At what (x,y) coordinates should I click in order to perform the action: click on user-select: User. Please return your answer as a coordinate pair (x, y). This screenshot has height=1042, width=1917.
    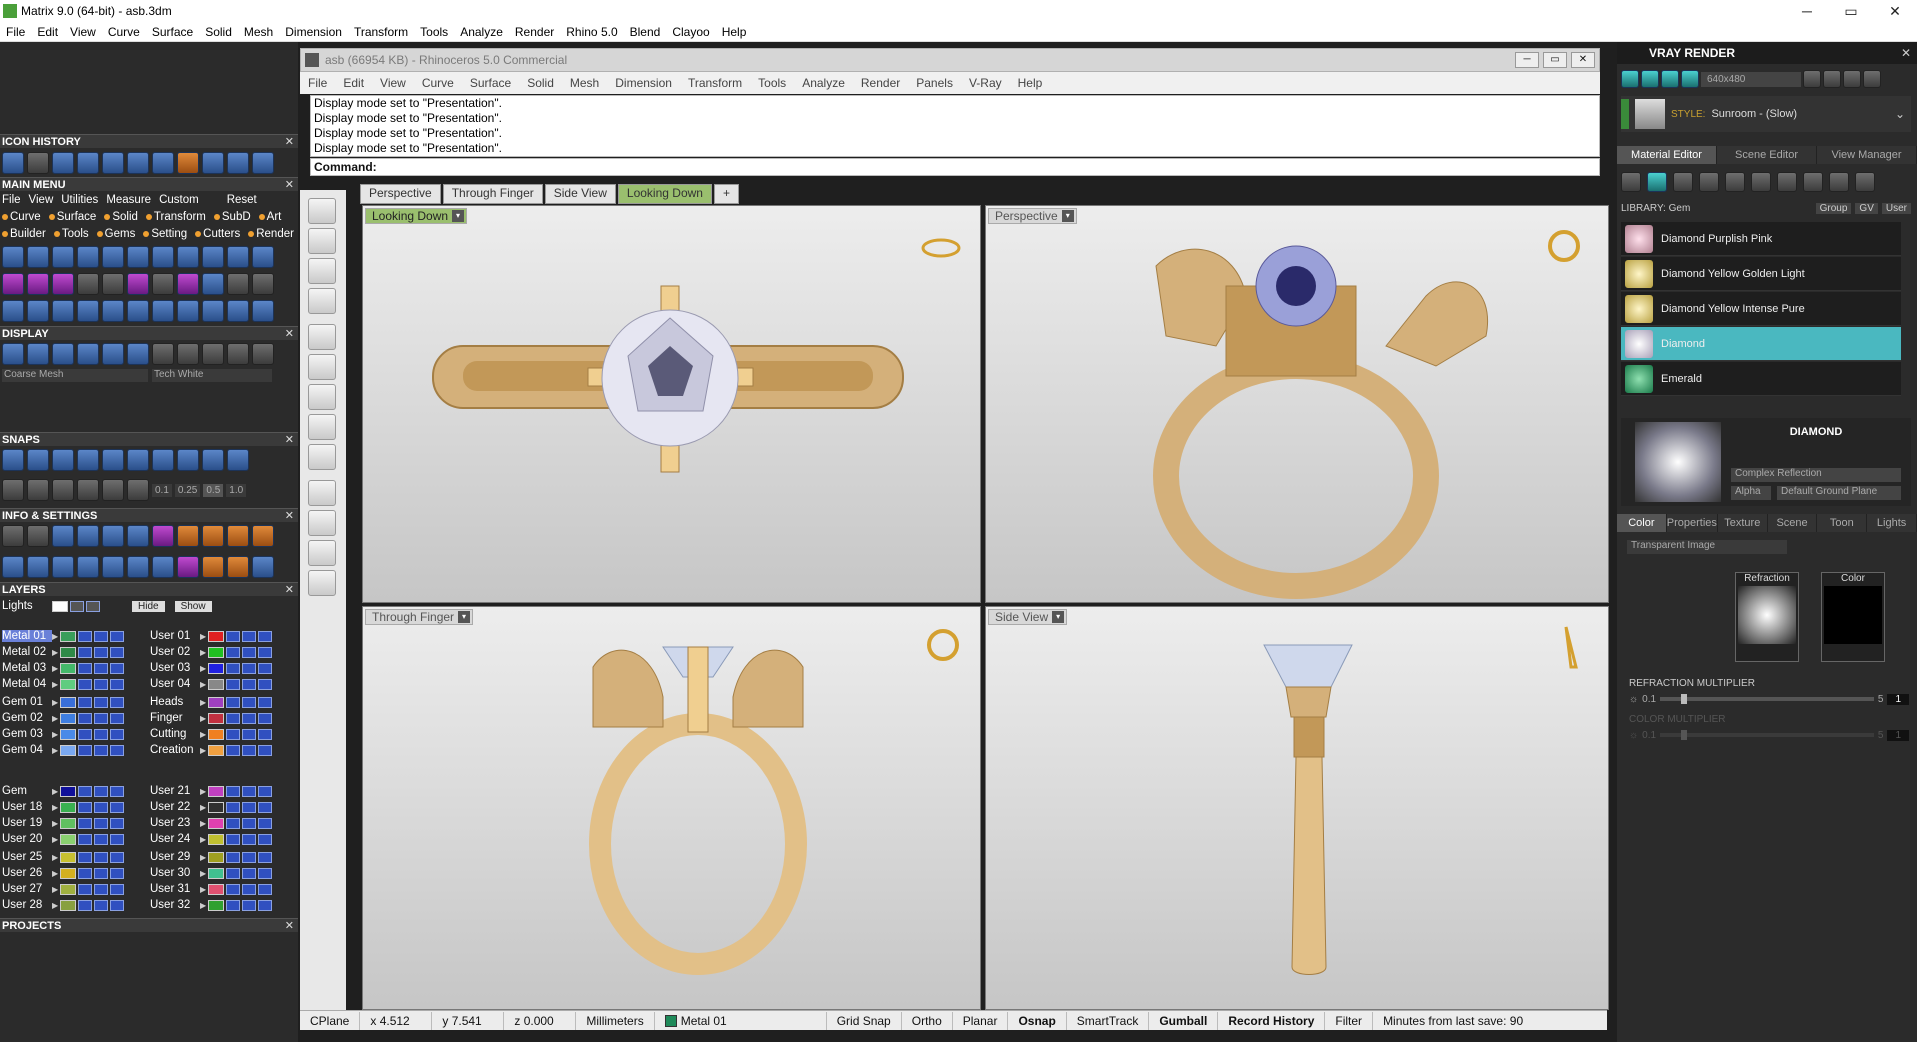
    Looking at the image, I should click on (1896, 208).